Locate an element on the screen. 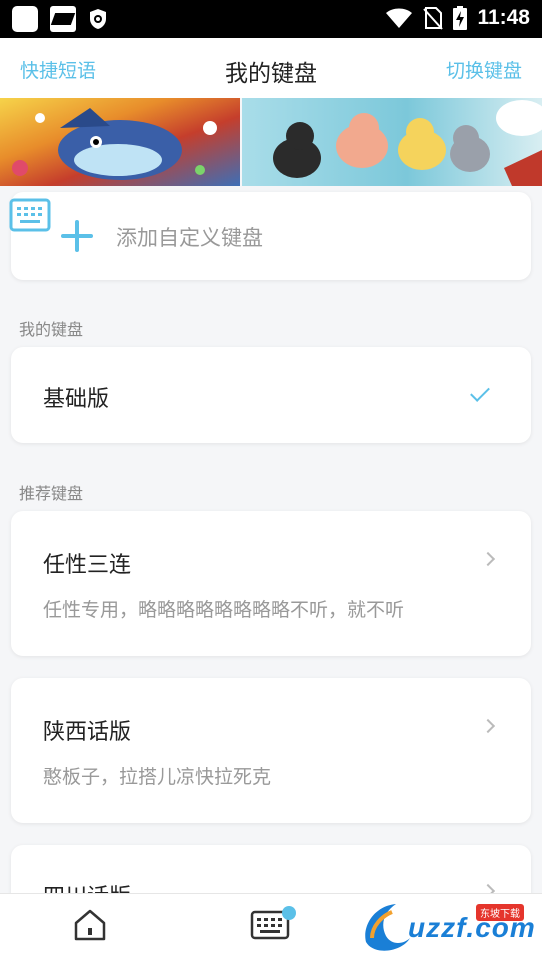  banner-image-whale is located at coordinates (120, 142).